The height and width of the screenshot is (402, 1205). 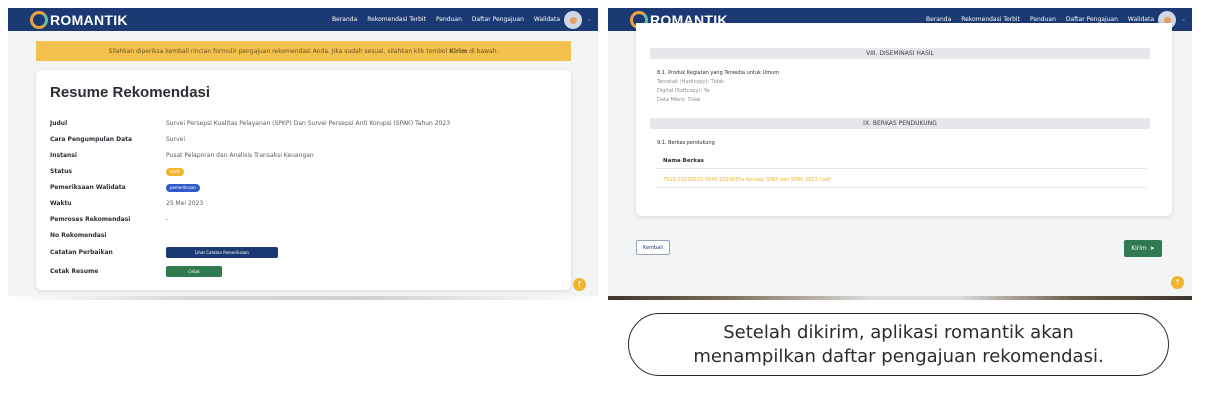 What do you see at coordinates (686, 143) in the screenshot?
I see `berkas-label: 9.1. Berkas pendukung` at bounding box center [686, 143].